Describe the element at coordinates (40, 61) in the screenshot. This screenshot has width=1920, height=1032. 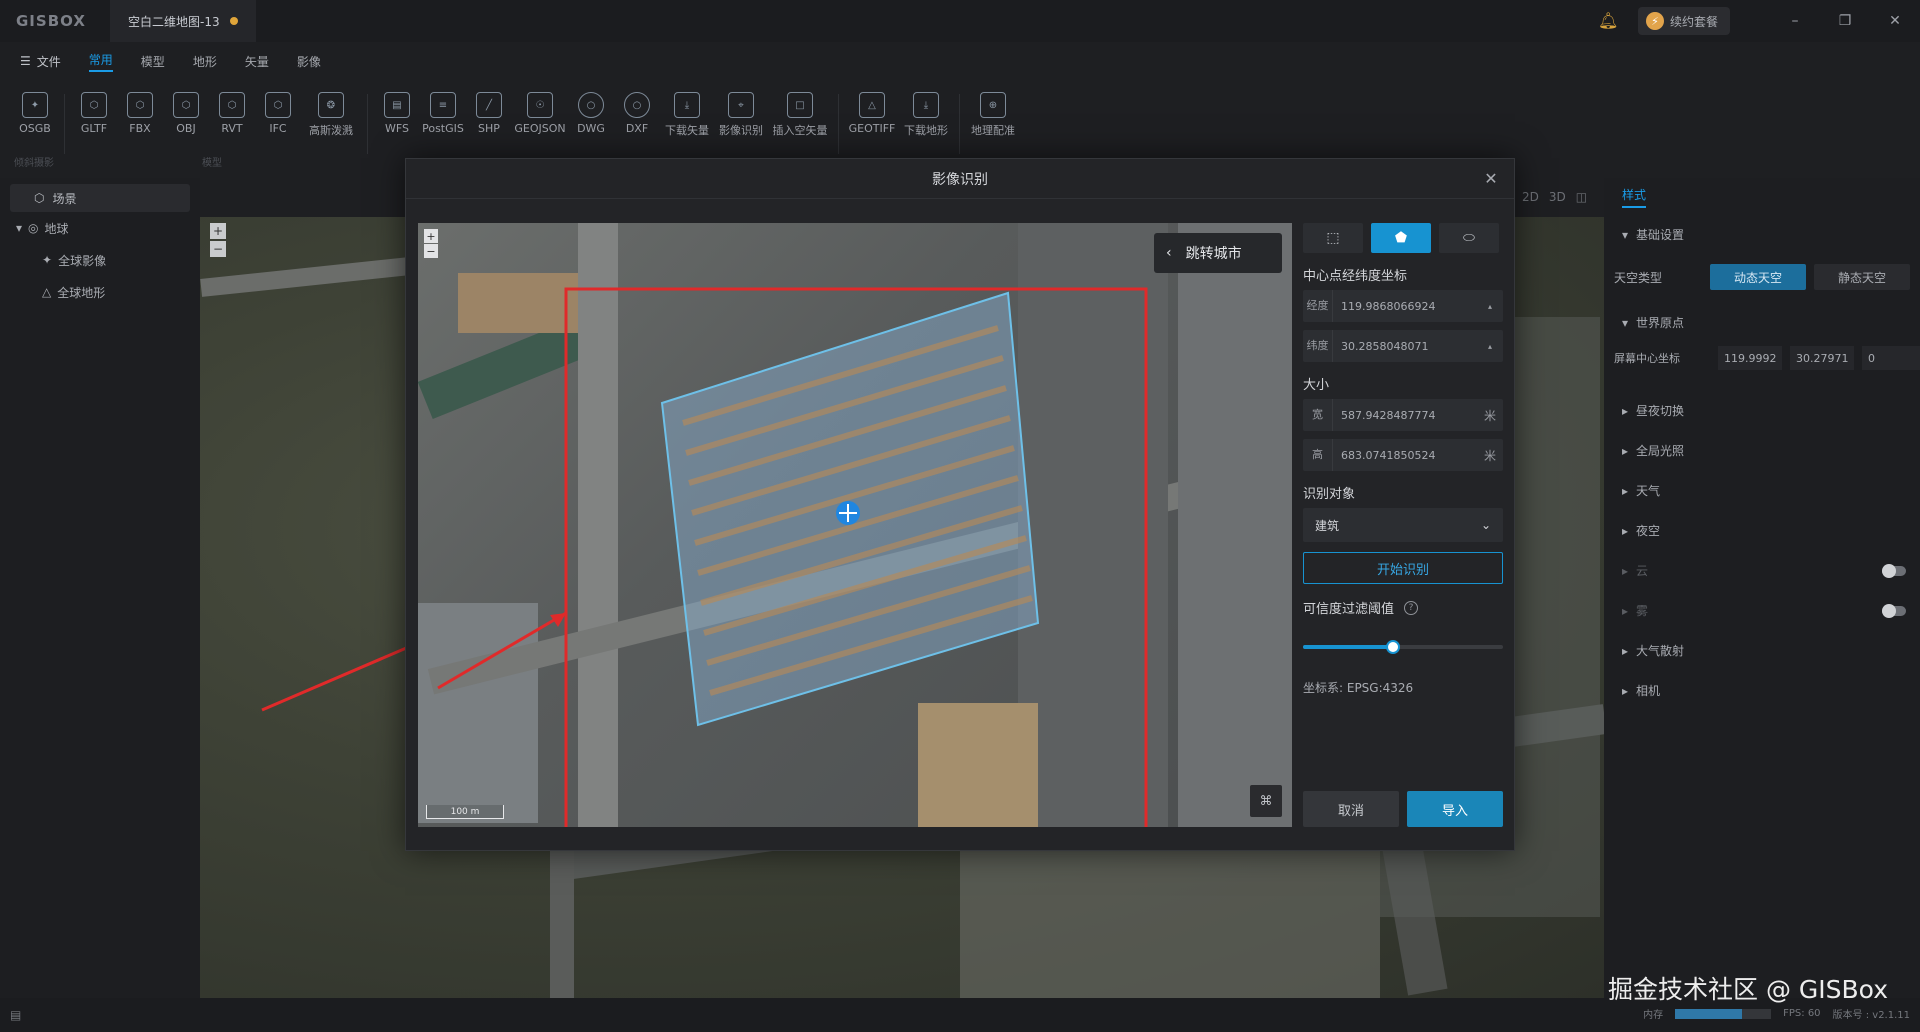
I see `file-menu: ☰ 文件` at that location.